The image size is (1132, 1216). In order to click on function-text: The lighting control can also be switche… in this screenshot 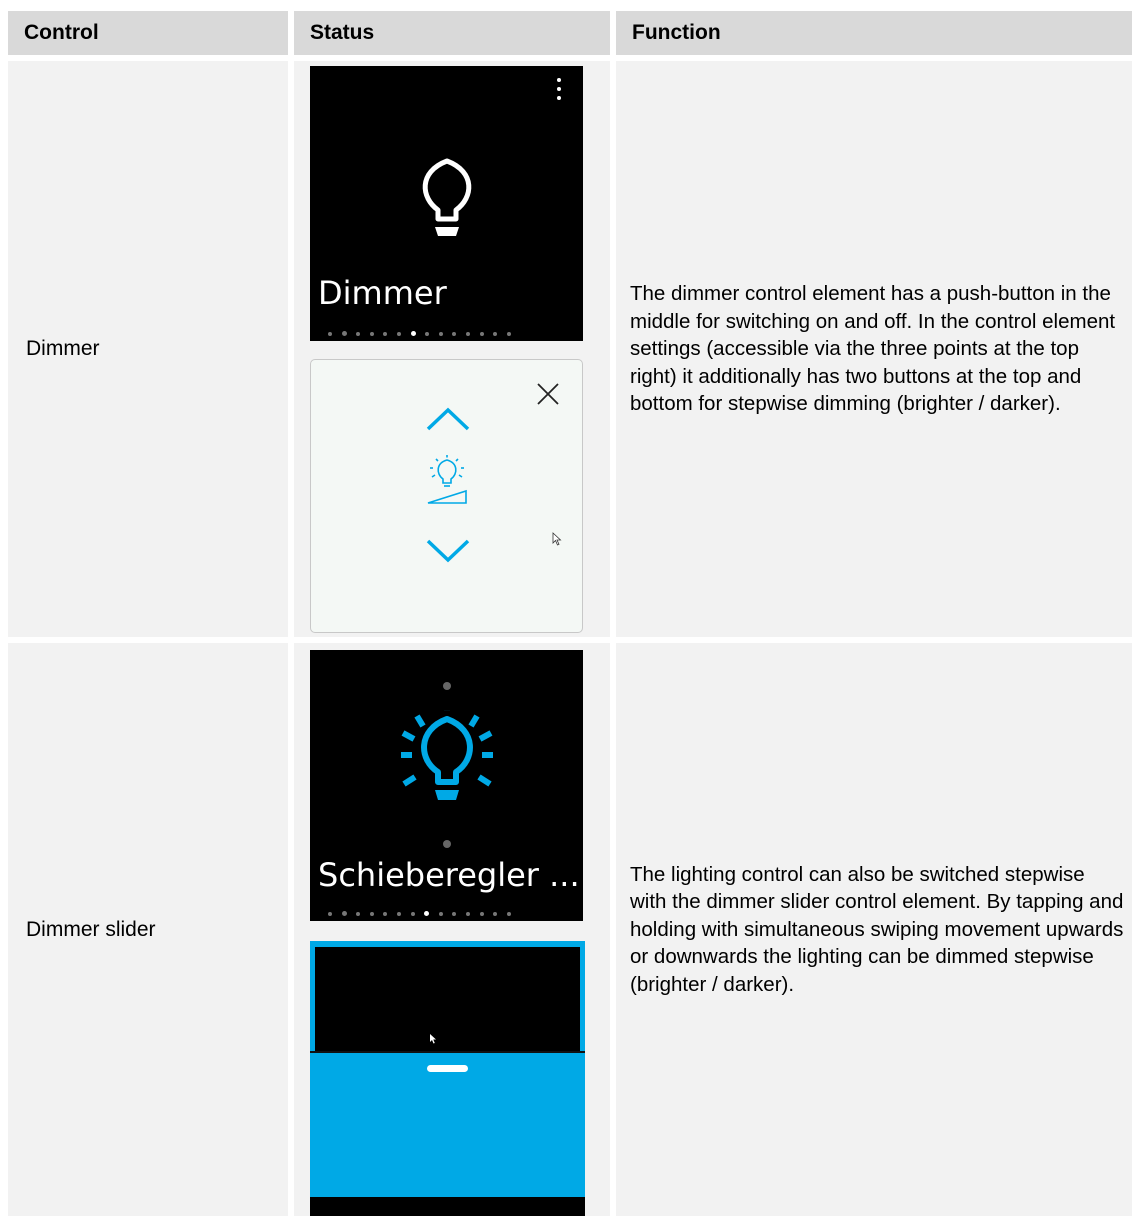, I will do `click(877, 929)`.